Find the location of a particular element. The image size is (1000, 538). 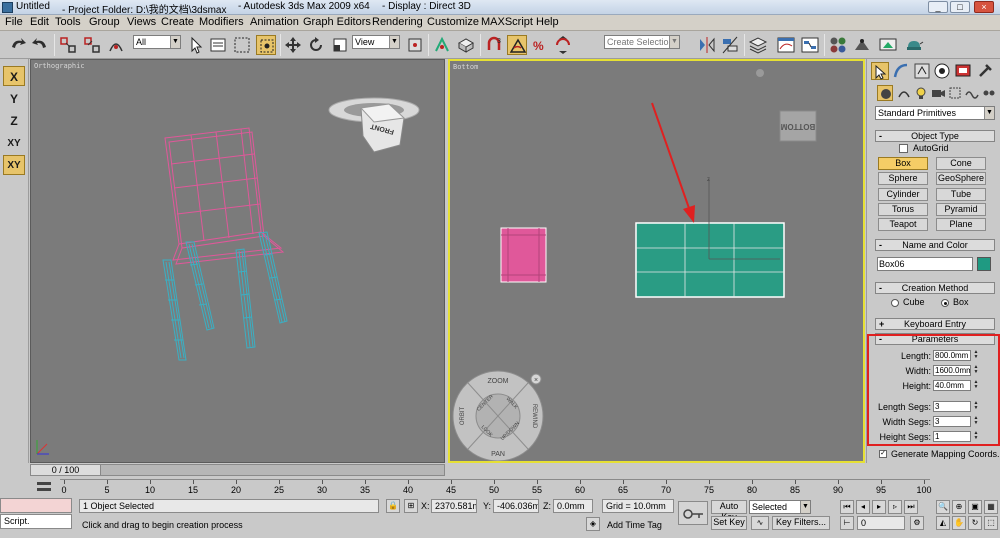

menu-views: Views is located at coordinates (141, 22).